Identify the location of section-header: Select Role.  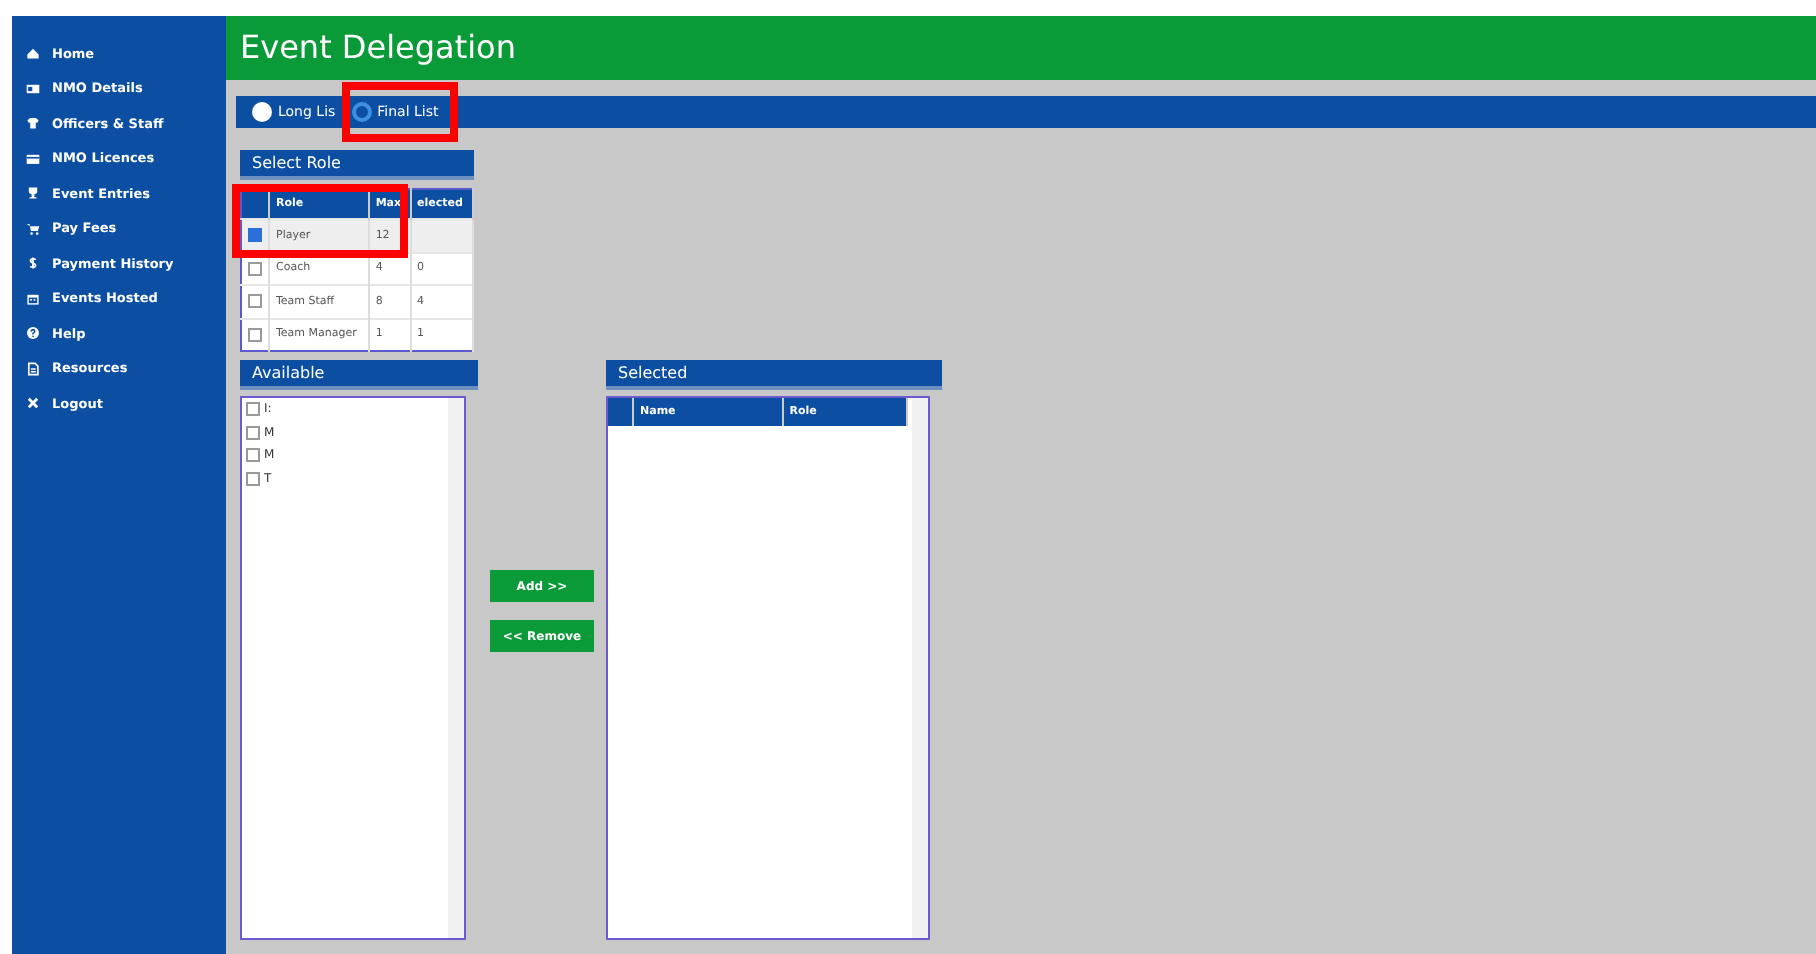
(357, 165).